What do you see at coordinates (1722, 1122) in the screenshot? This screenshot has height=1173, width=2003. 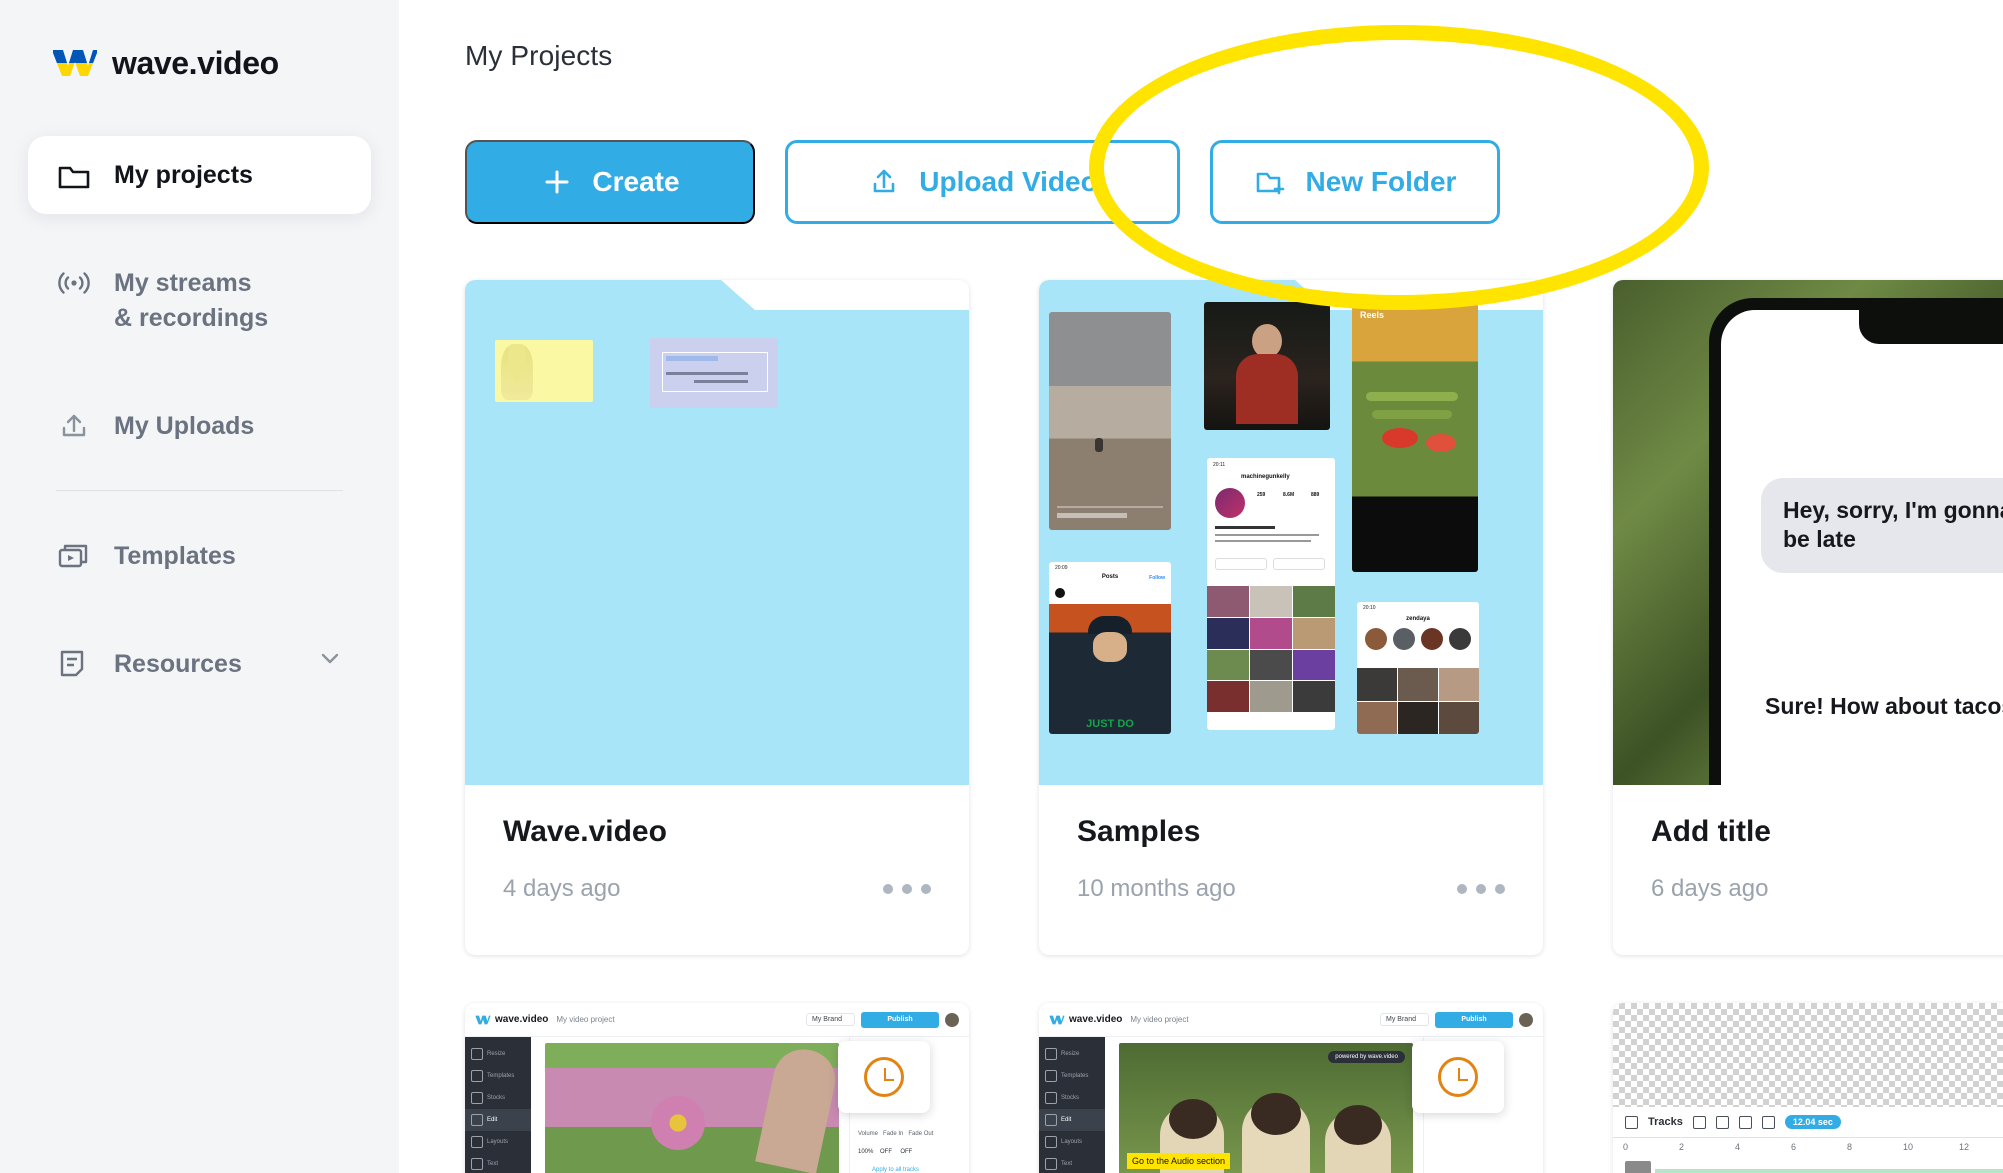 I see `cut-icon` at bounding box center [1722, 1122].